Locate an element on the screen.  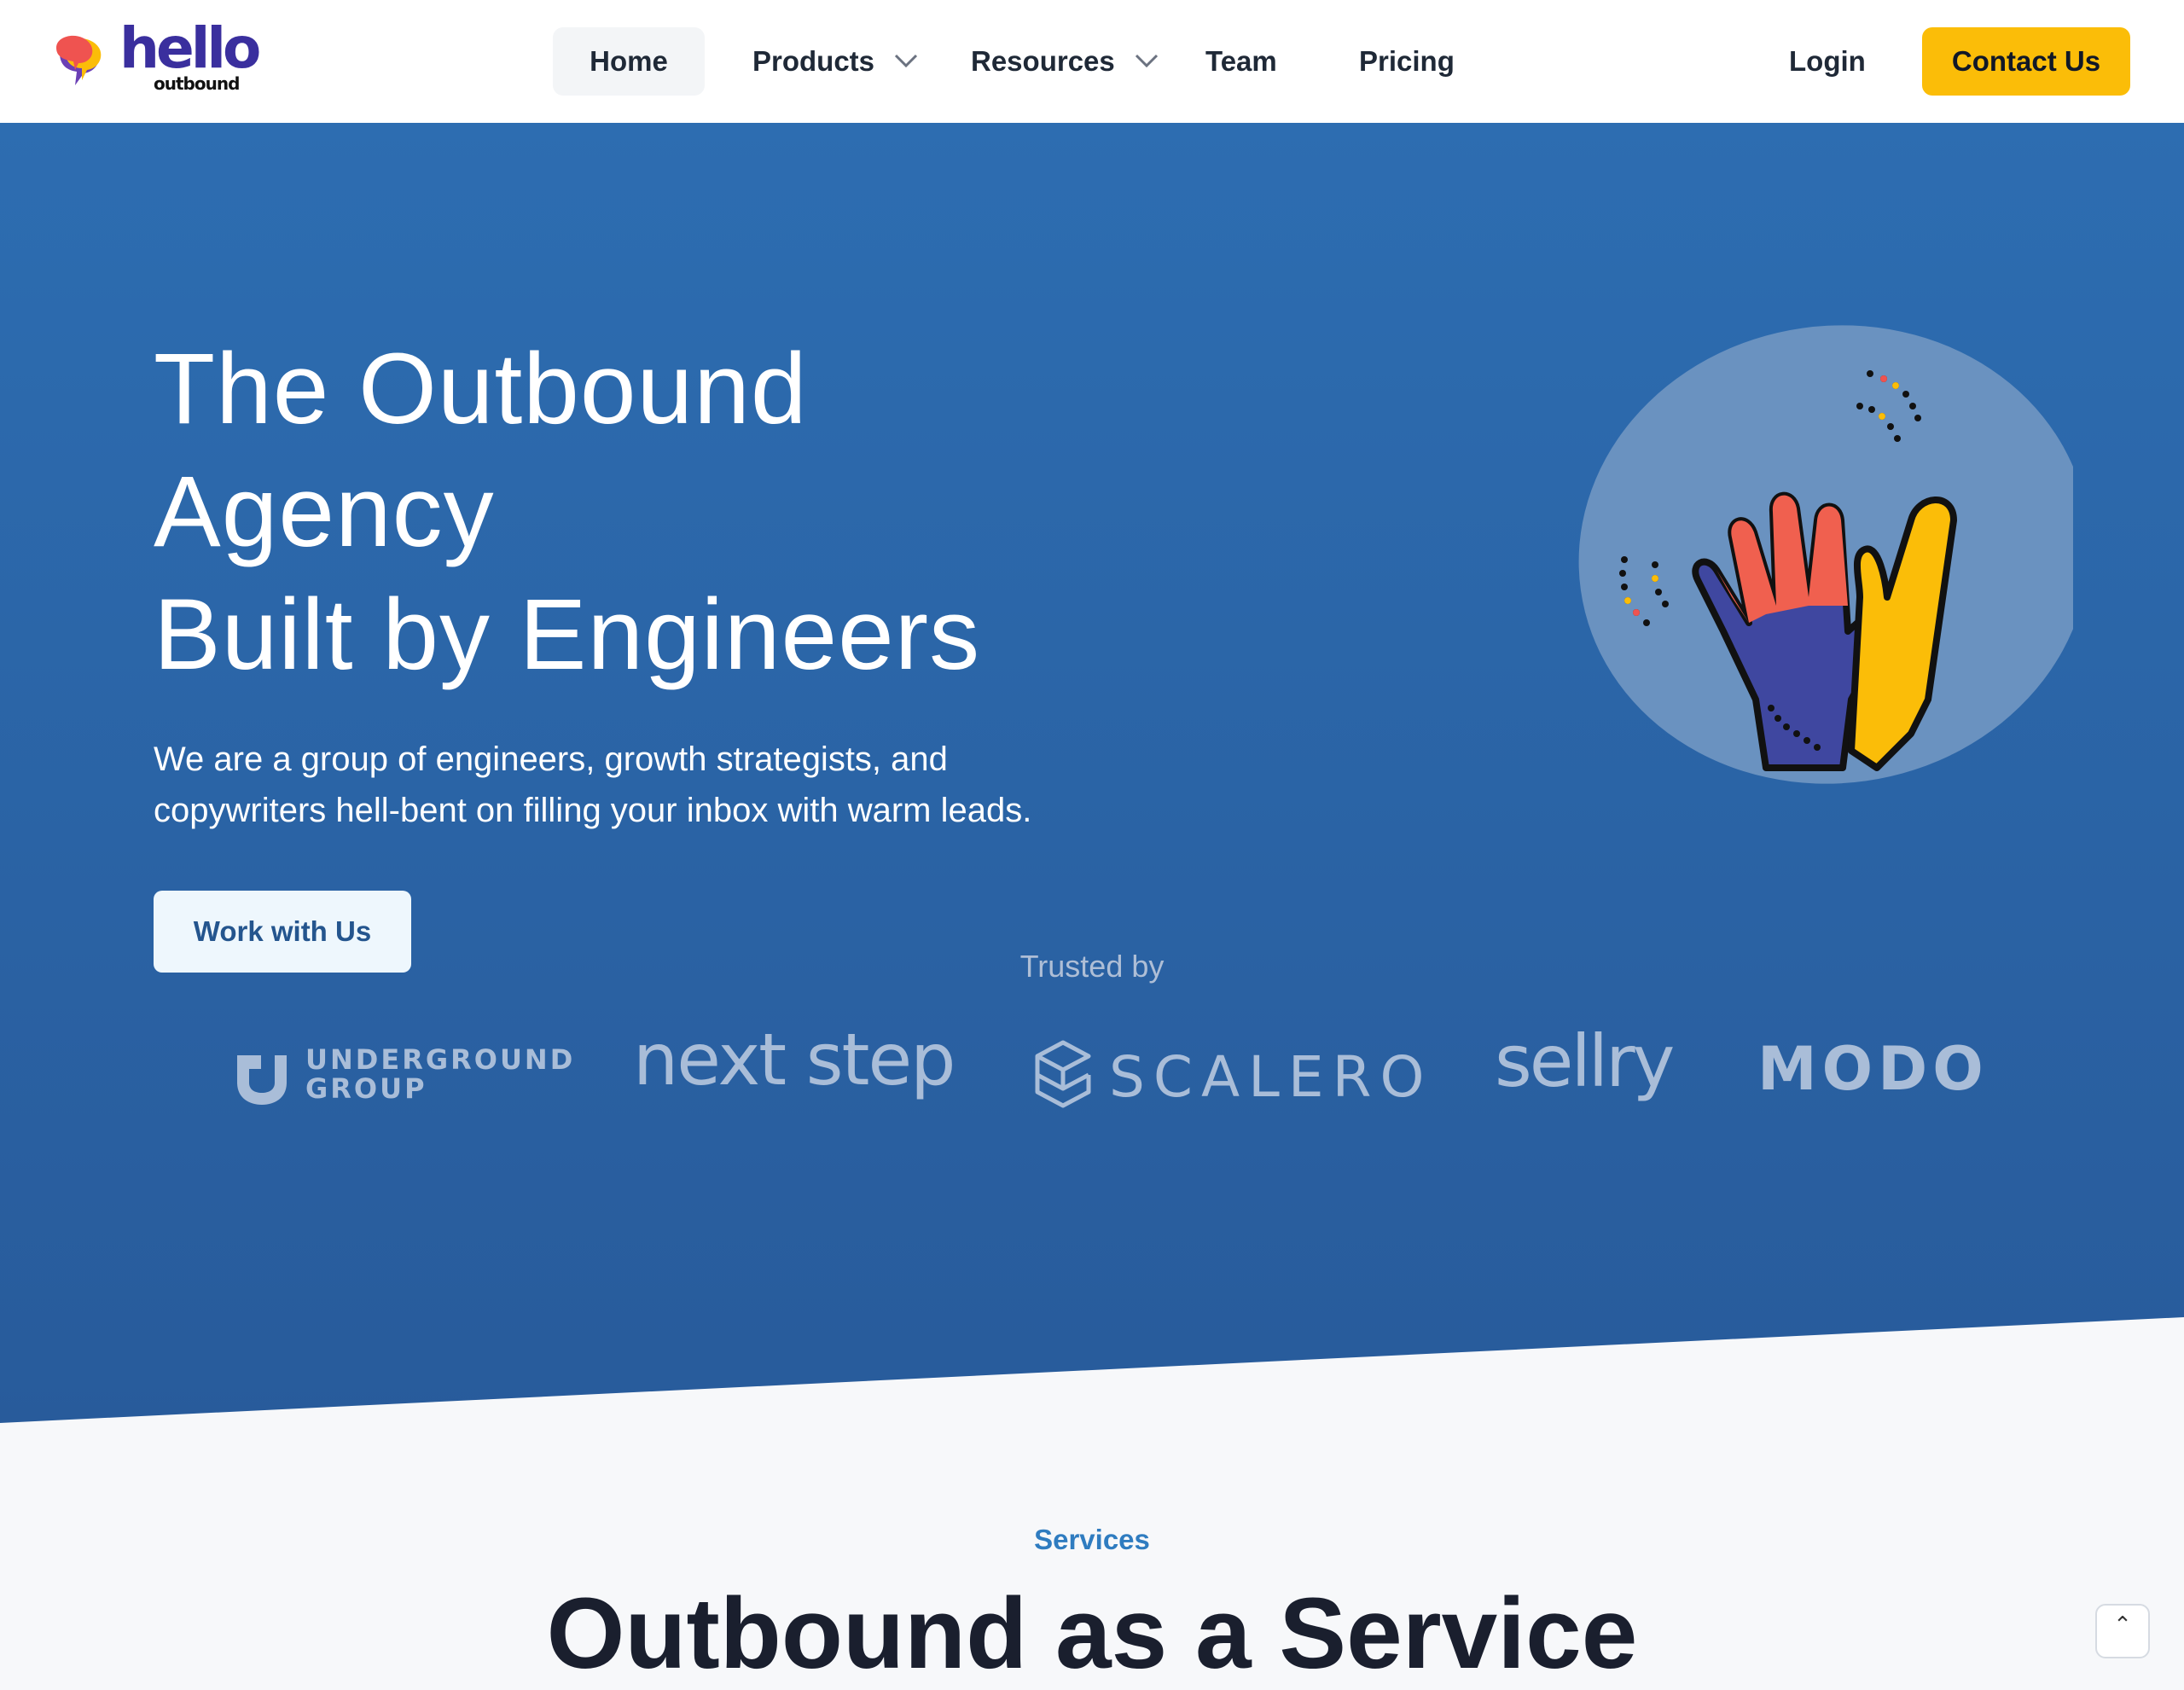
logo-text-line: GROUP is located at coordinates (366, 1088).